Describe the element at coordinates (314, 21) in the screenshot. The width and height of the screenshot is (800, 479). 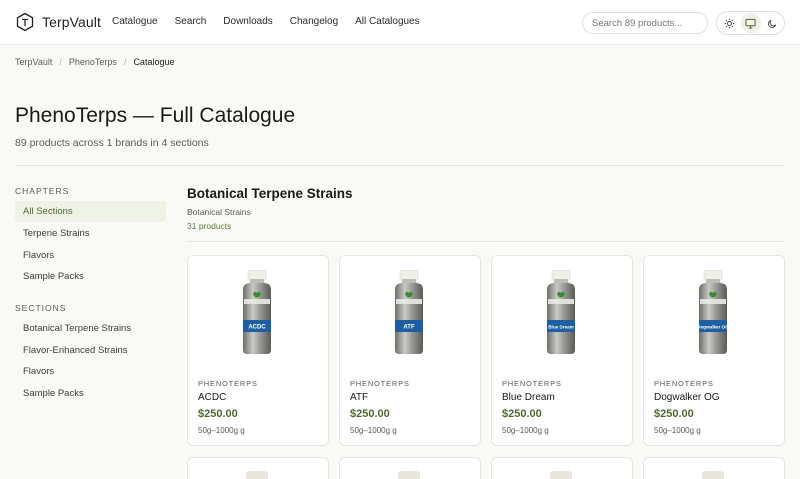
I see `nav-changelog: Changelog` at that location.